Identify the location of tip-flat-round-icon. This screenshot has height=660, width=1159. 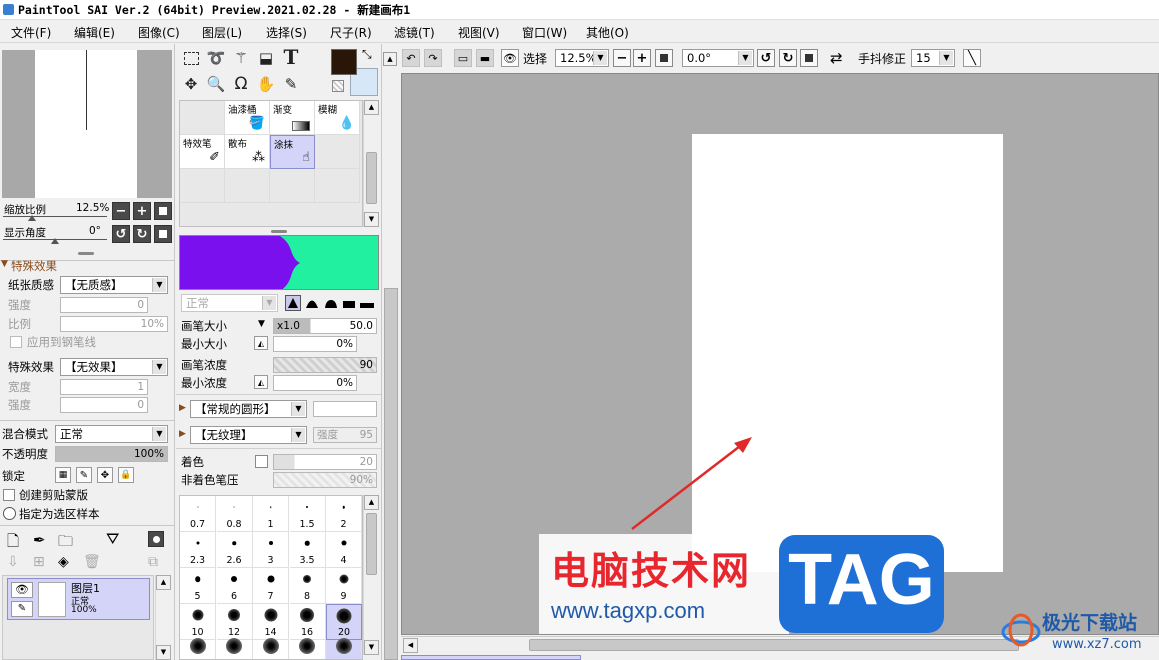
(331, 303).